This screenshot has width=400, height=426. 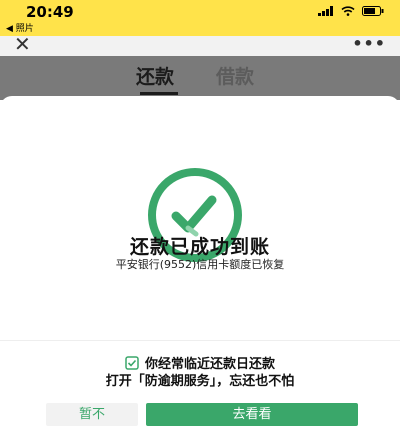 What do you see at coordinates (132, 362) in the screenshot?
I see `shield-check-icon` at bounding box center [132, 362].